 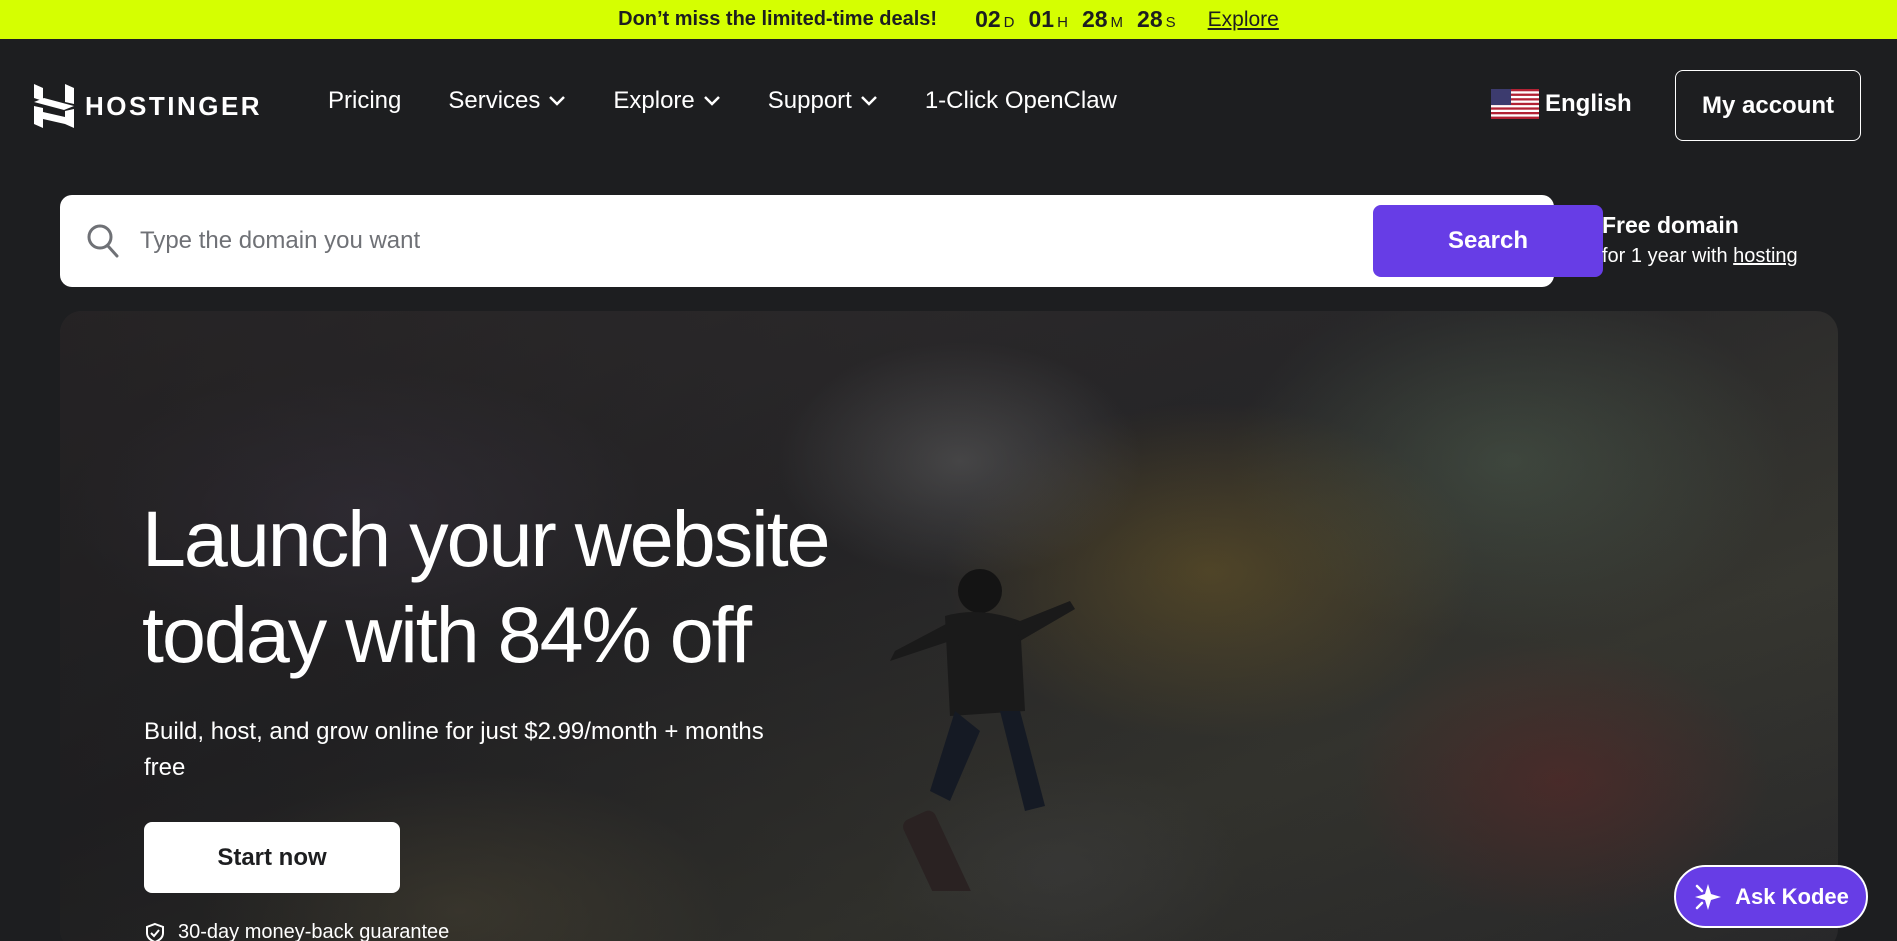 What do you see at coordinates (778, 19) in the screenshot?
I see `promo-message: Don’t miss the limited-time deals!` at bounding box center [778, 19].